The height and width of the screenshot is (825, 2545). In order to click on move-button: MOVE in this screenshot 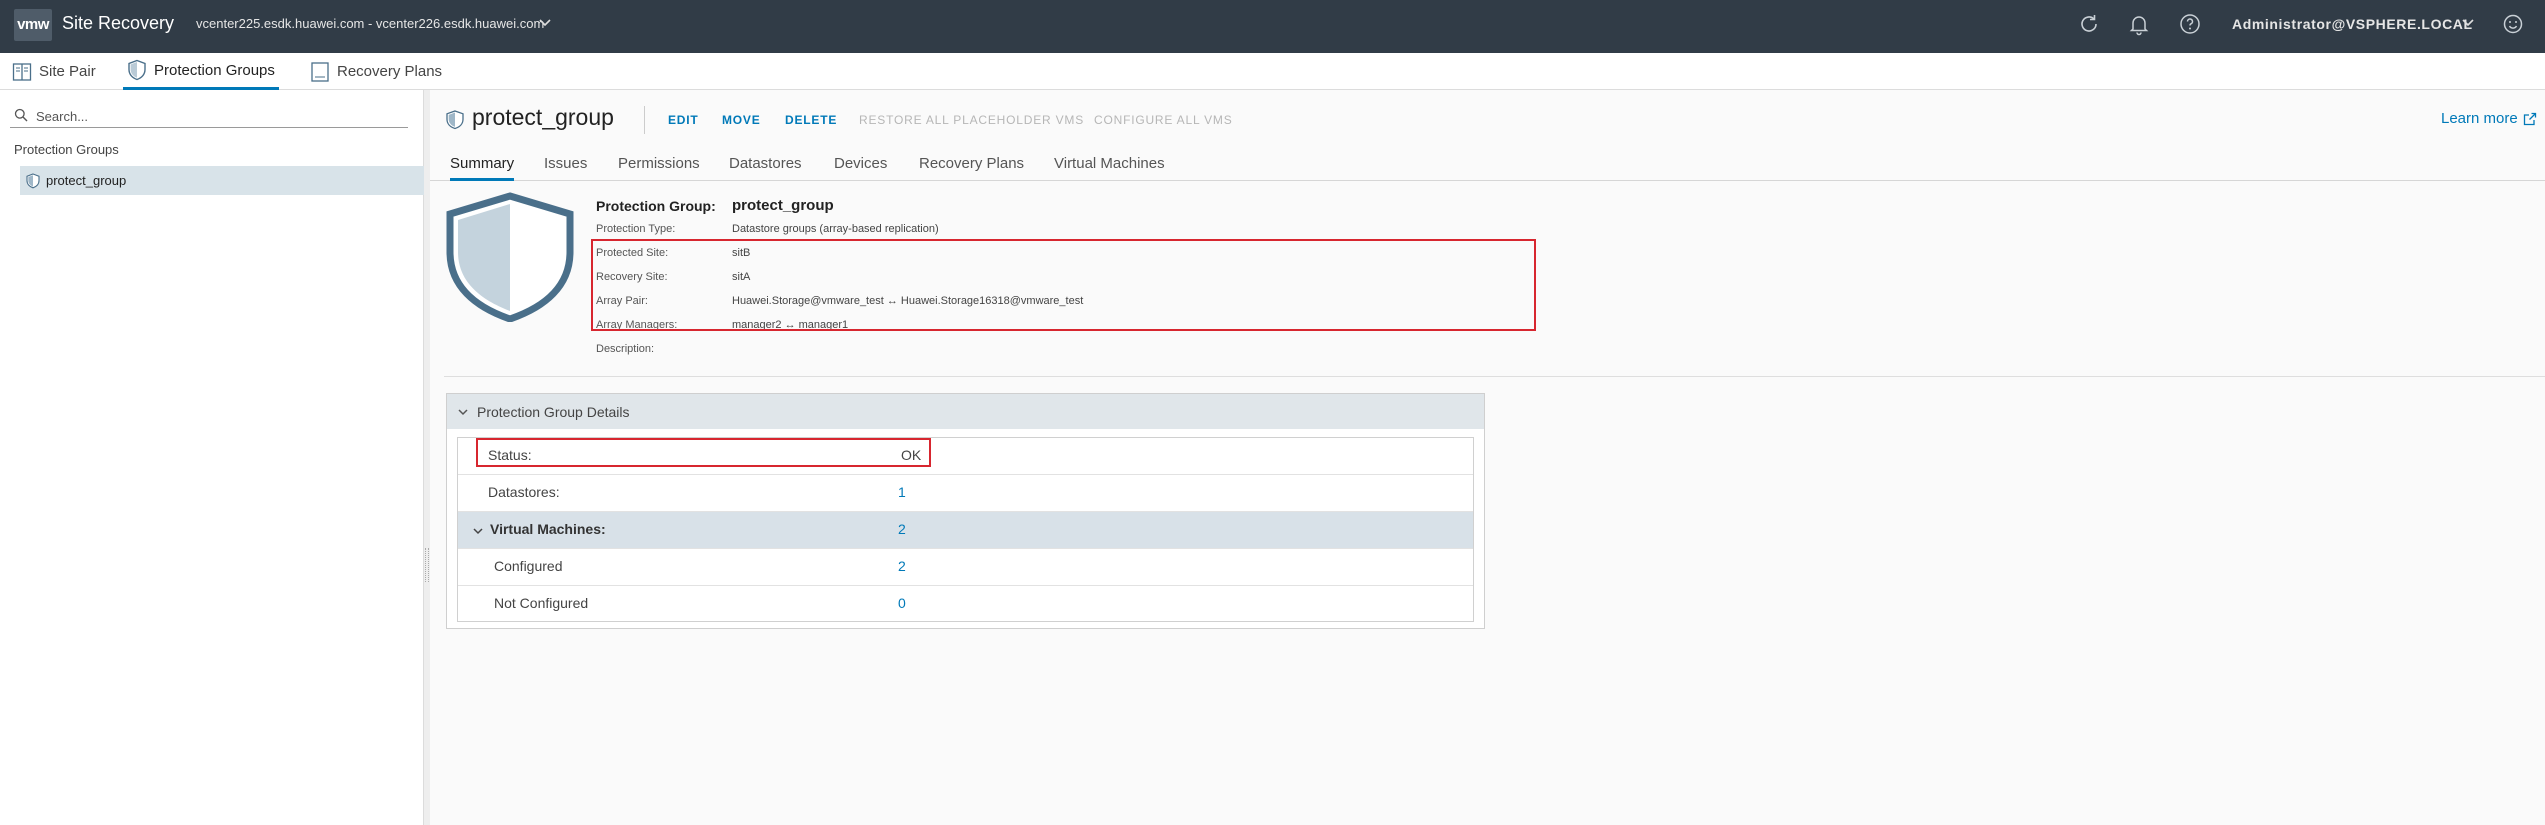, I will do `click(741, 120)`.